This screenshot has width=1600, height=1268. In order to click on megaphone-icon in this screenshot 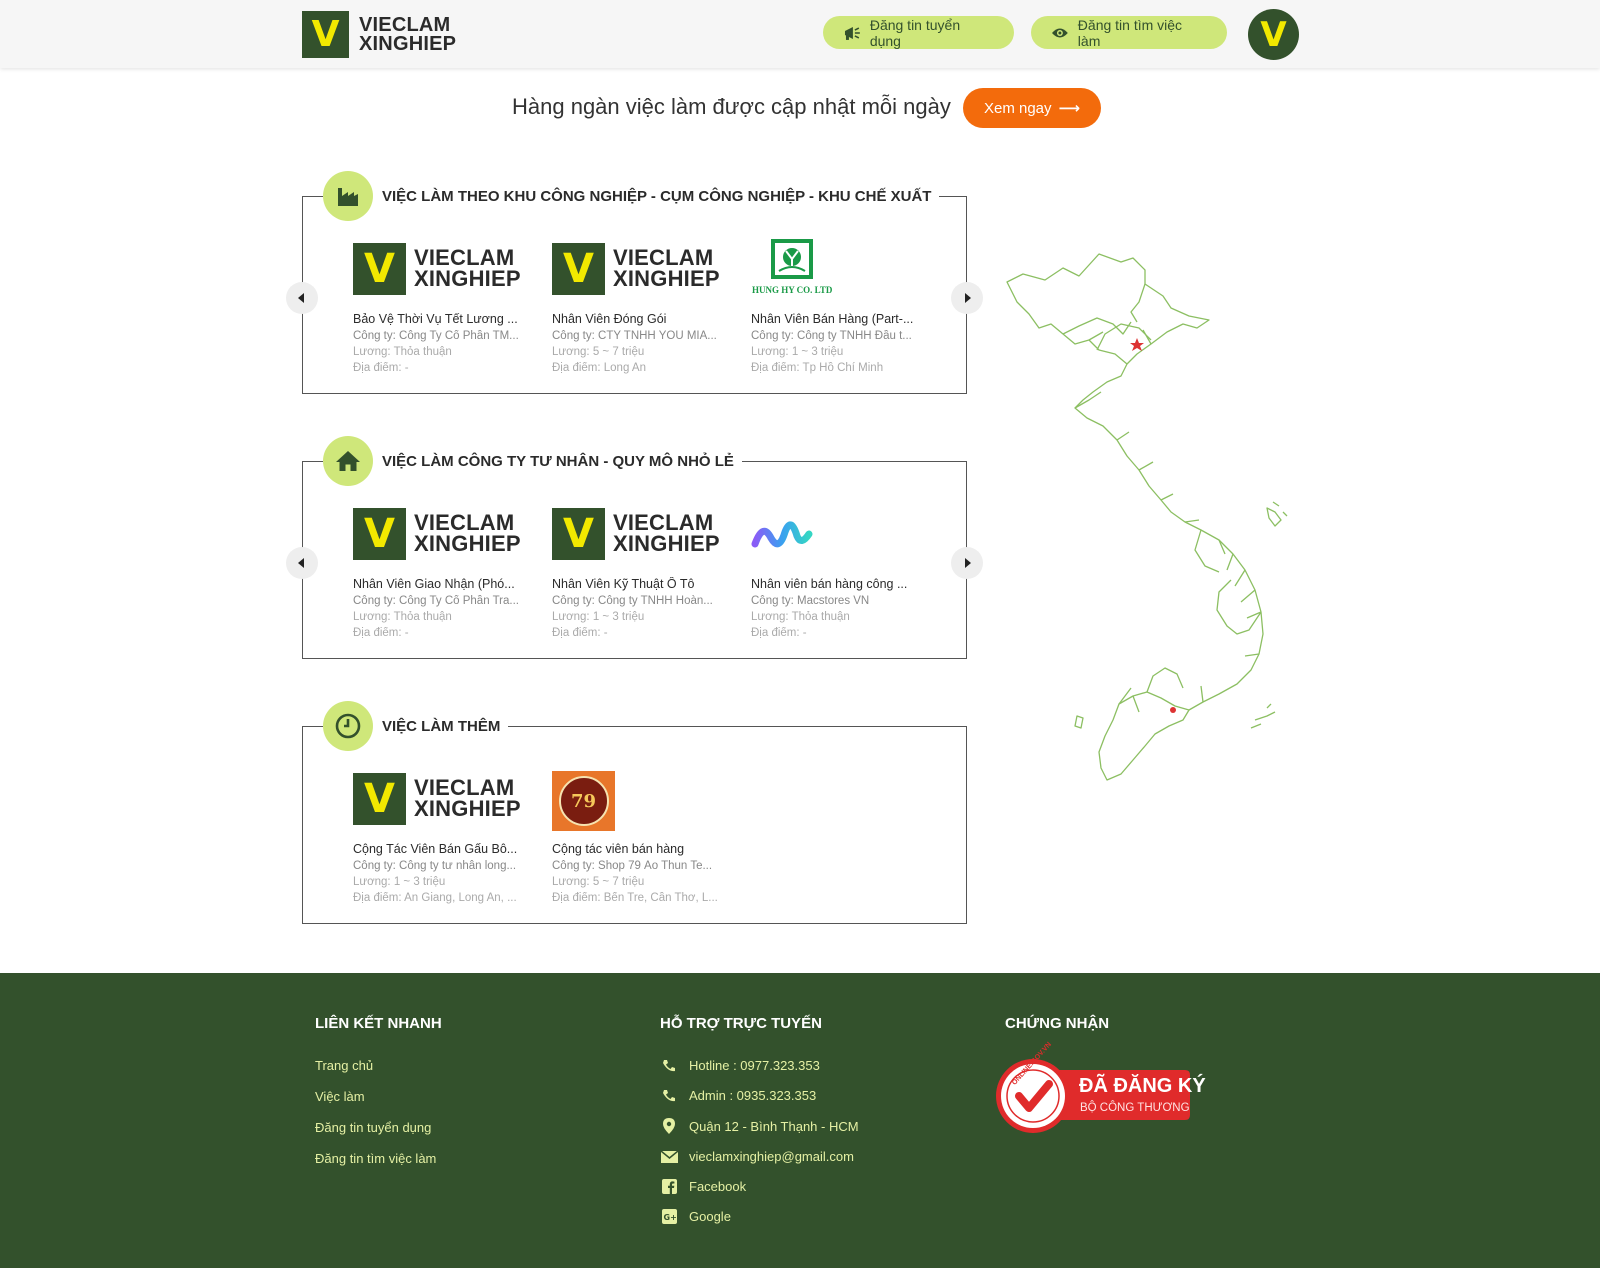, I will do `click(852, 33)`.